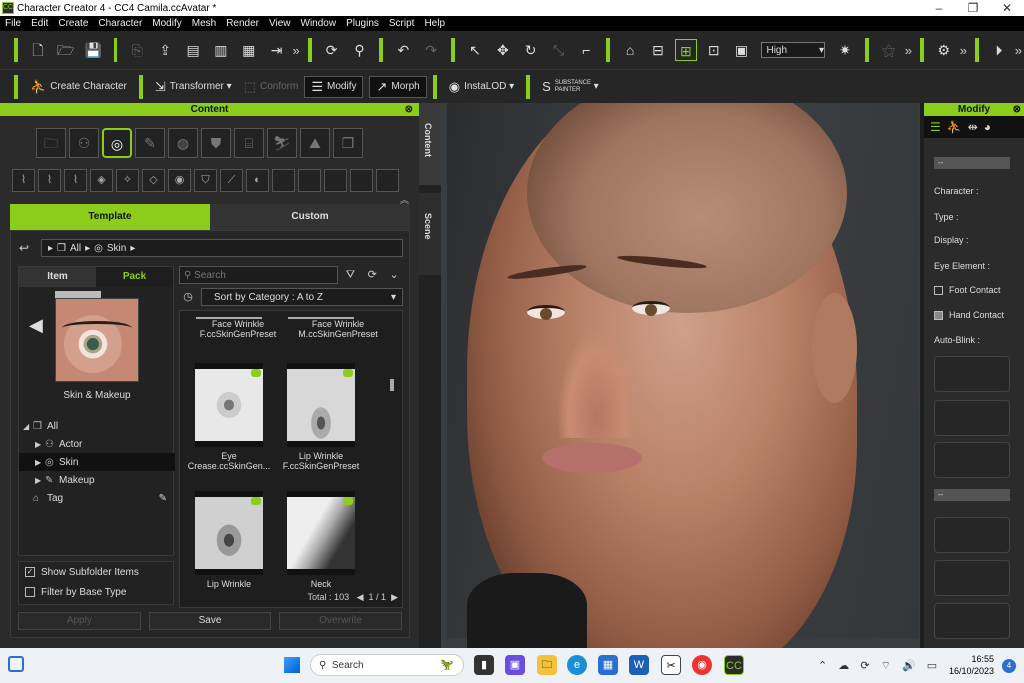 Image resolution: width=1024 pixels, height=683 pixels. What do you see at coordinates (94, 50) in the screenshot?
I see `save-icon: 💾` at bounding box center [94, 50].